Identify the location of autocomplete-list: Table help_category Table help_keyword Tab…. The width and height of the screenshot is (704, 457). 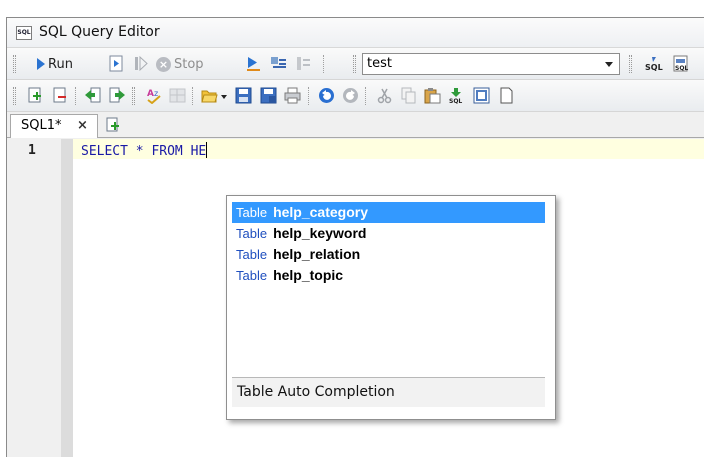
(388, 244).